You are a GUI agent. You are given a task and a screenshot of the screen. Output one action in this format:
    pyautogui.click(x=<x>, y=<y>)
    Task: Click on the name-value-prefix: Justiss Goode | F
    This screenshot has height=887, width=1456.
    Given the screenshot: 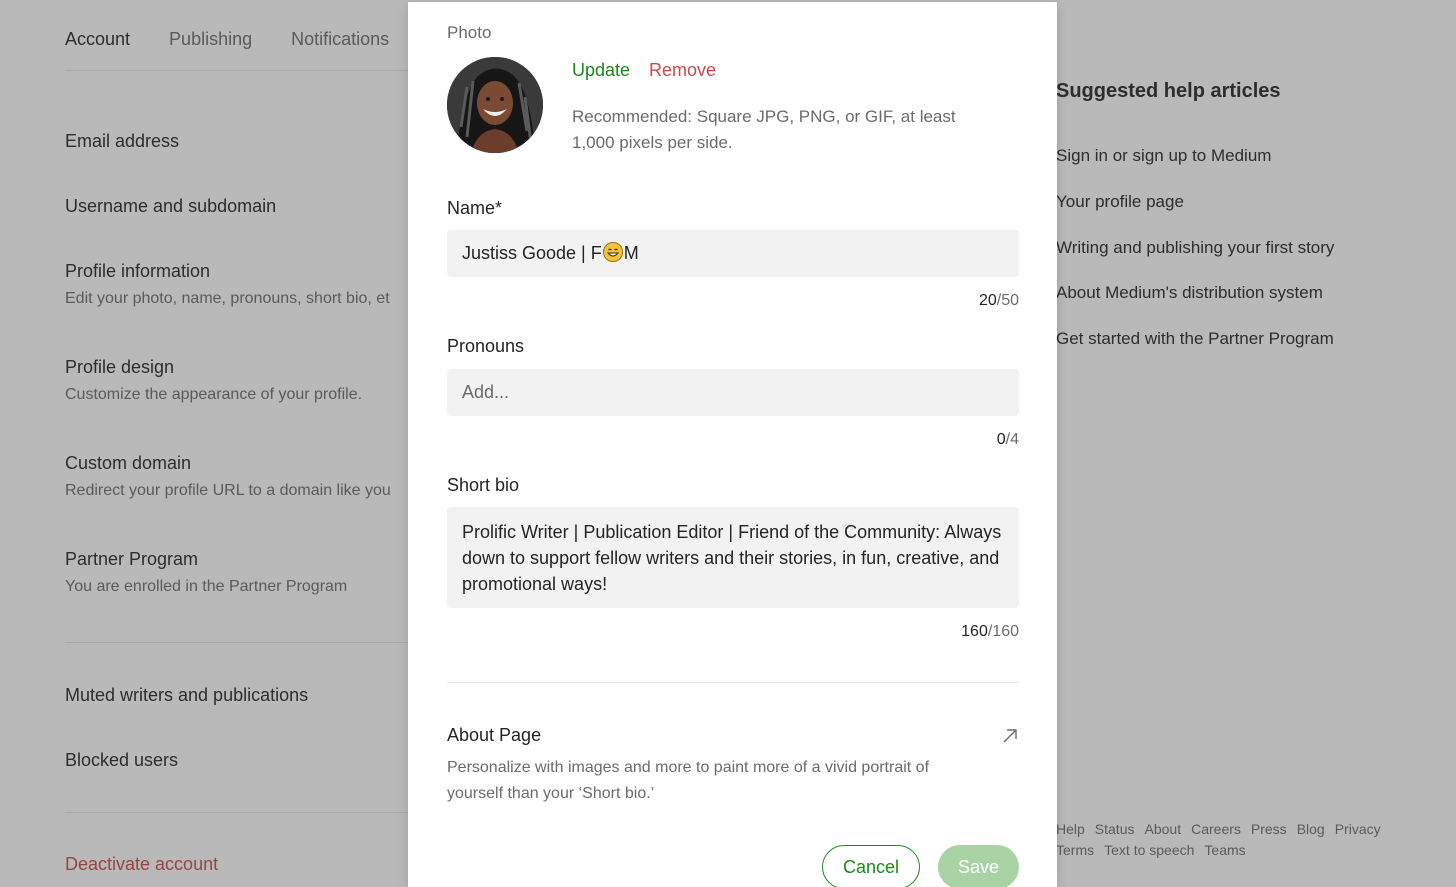 What is the action you would take?
    pyautogui.click(x=532, y=253)
    